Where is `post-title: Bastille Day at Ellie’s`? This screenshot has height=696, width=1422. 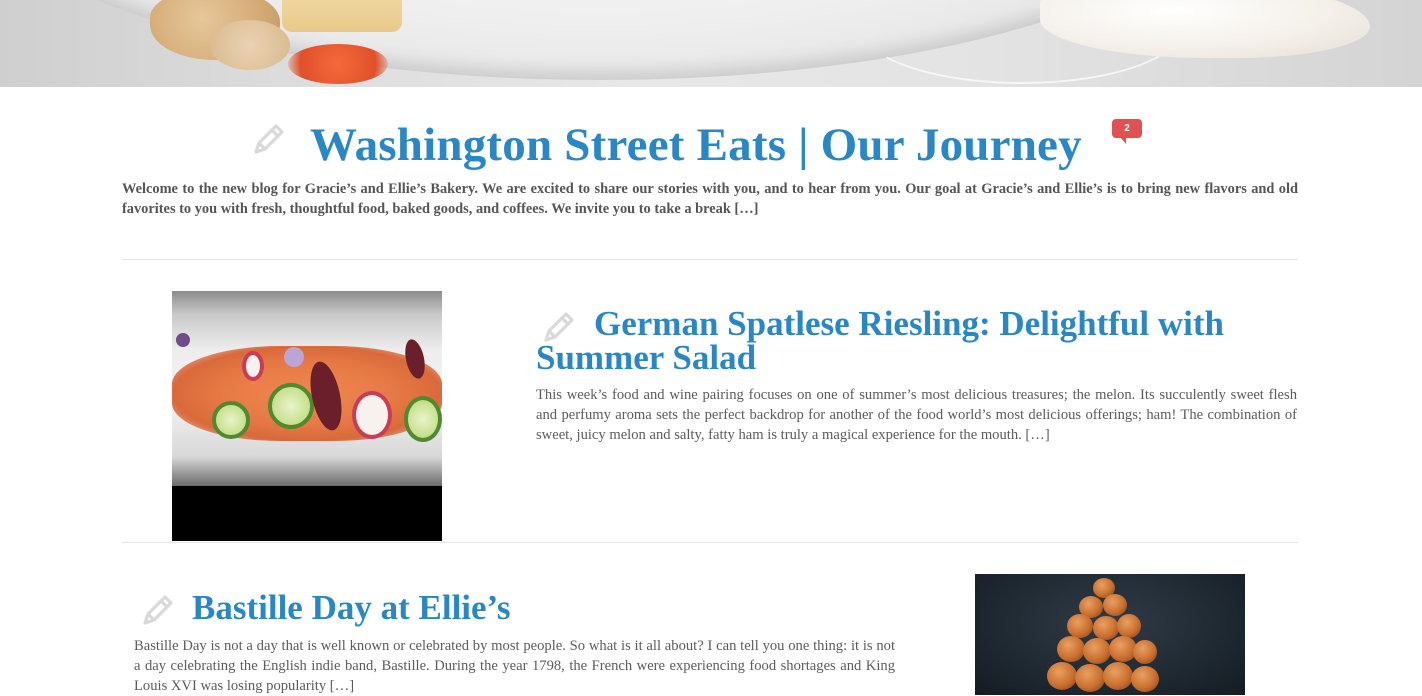
post-title: Bastille Day at Ellie’s is located at coordinates (351, 608).